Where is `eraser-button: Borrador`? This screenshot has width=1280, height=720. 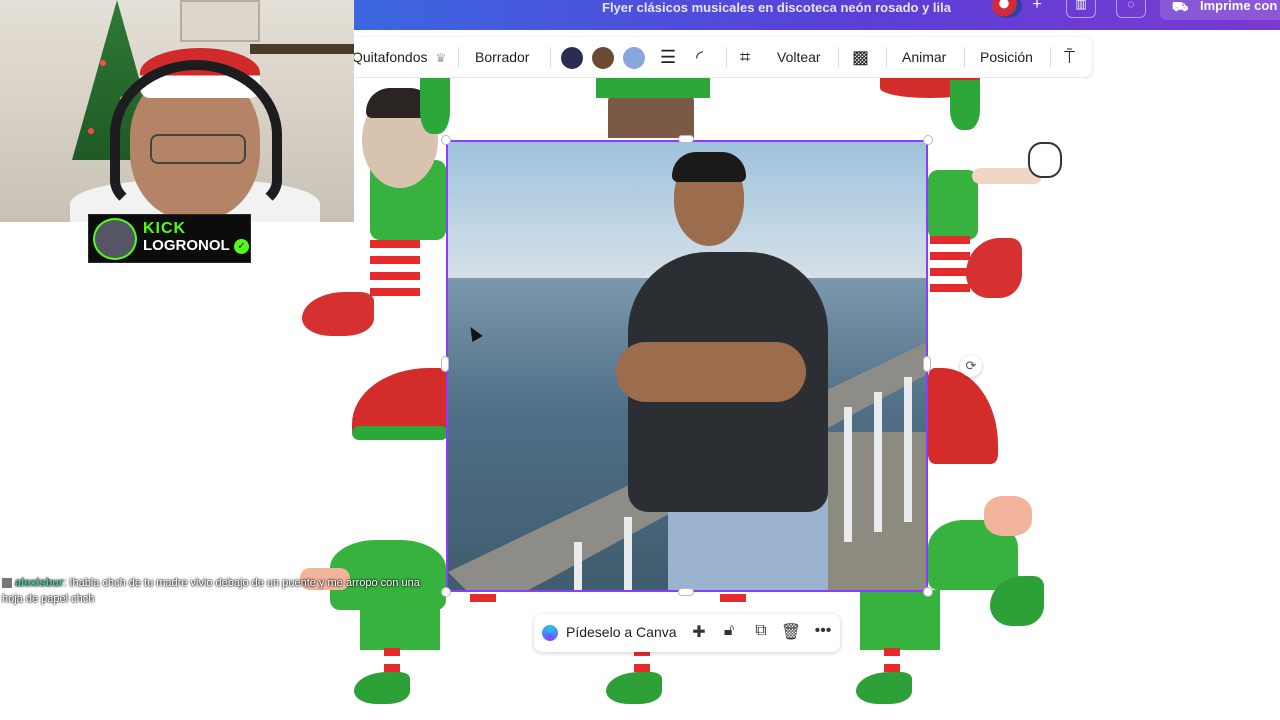
eraser-button: Borrador is located at coordinates (502, 57).